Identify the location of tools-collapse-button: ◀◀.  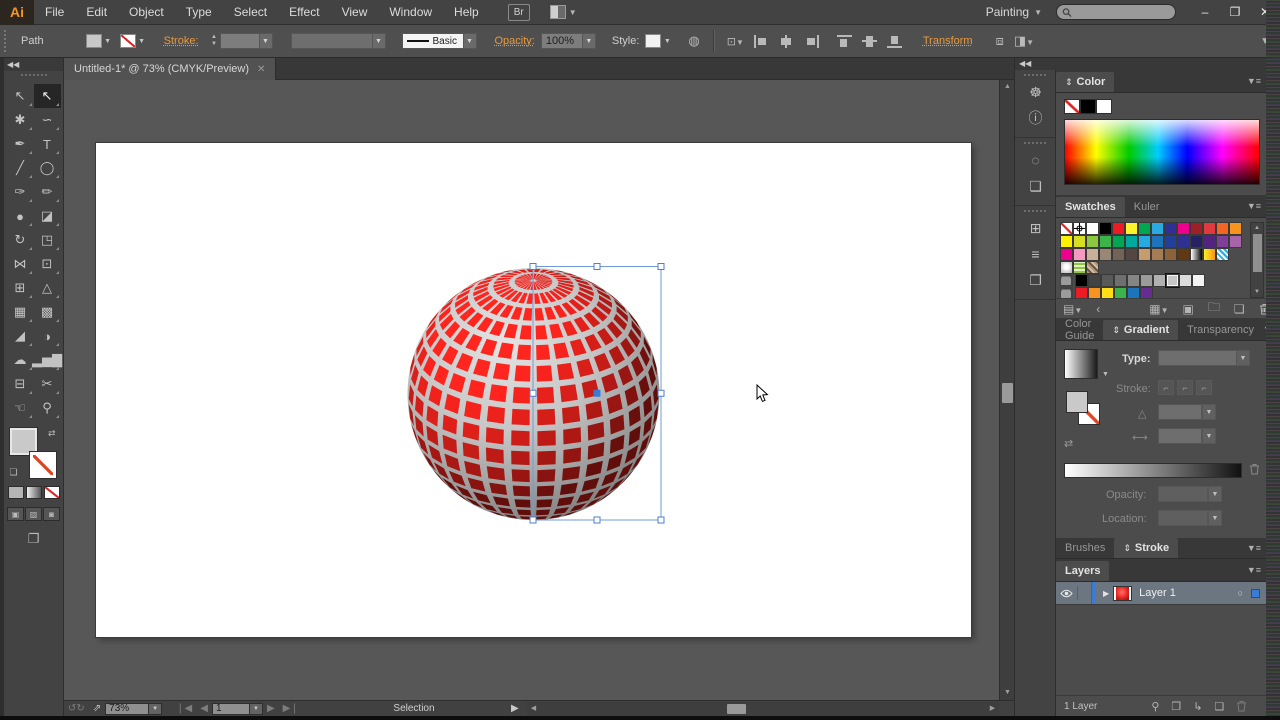
(33, 64).